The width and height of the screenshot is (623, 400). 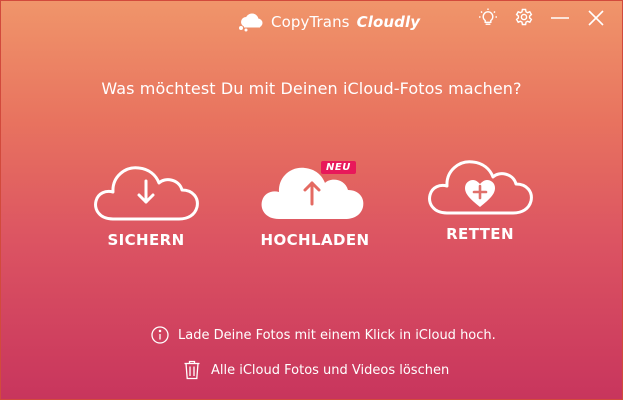 I want to click on gear-icon, so click(x=524, y=17).